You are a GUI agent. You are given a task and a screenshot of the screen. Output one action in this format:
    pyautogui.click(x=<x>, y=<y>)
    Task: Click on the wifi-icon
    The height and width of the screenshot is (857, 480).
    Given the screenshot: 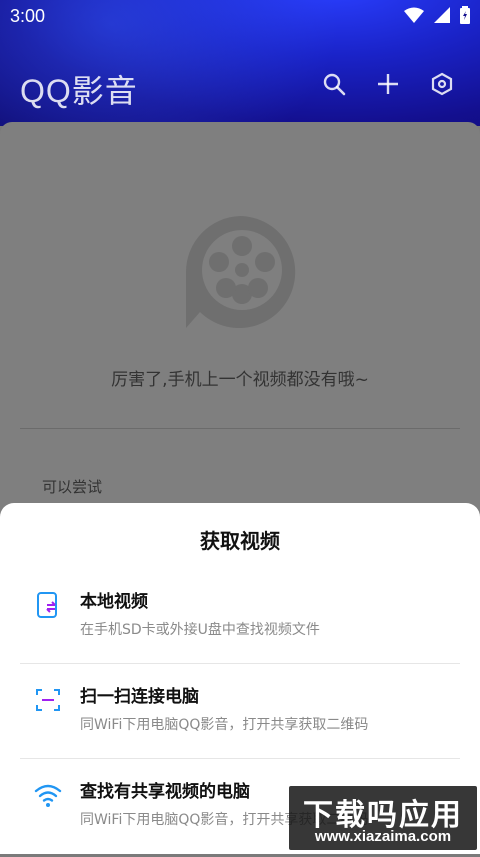 What is the action you would take?
    pyautogui.click(x=48, y=795)
    